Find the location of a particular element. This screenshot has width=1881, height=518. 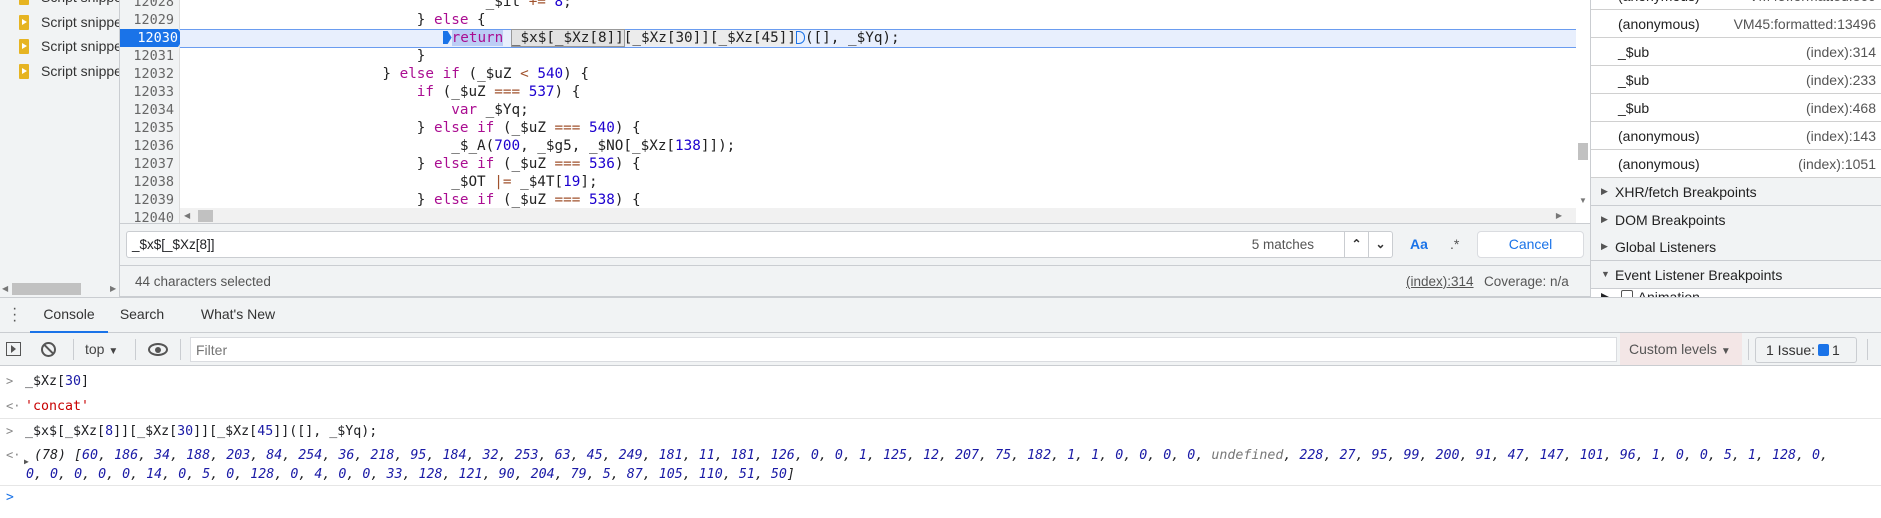

line-number: 12034 is located at coordinates (150, 110).